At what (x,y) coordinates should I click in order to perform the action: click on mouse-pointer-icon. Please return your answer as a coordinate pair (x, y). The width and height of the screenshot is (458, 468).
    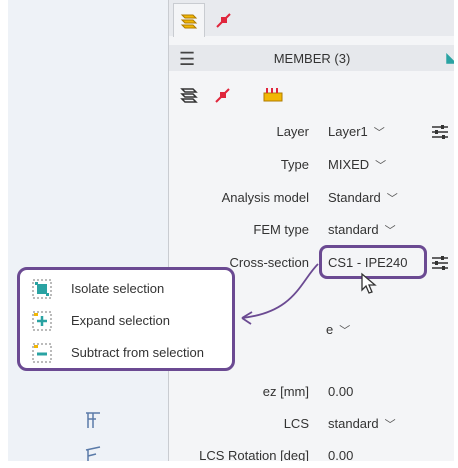
    Looking at the image, I should click on (369, 283).